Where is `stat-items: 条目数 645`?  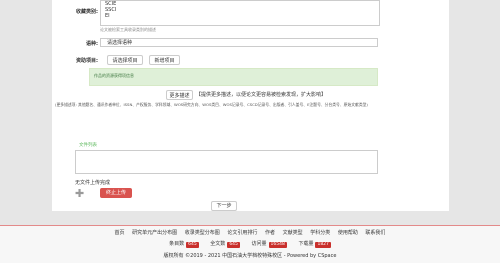 stat-items: 条目数 645 is located at coordinates (184, 244).